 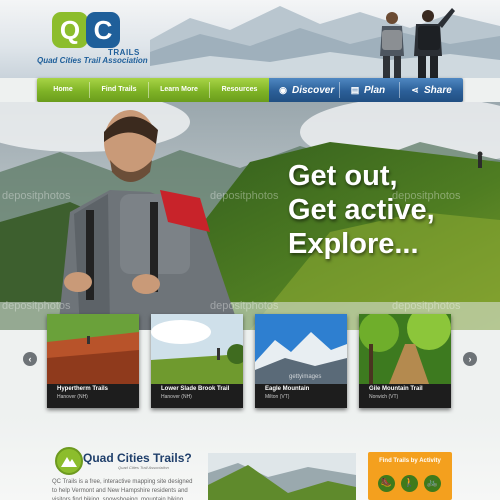 What do you see at coordinates (409, 483) in the screenshot?
I see `walking-icon: 🚶` at bounding box center [409, 483].